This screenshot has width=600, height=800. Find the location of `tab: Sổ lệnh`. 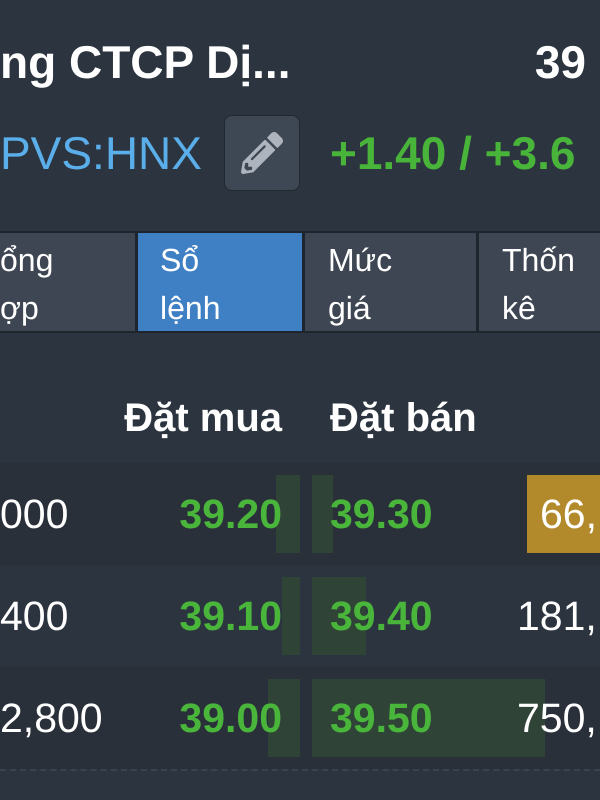

tab: Sổ lệnh is located at coordinates (220, 282).